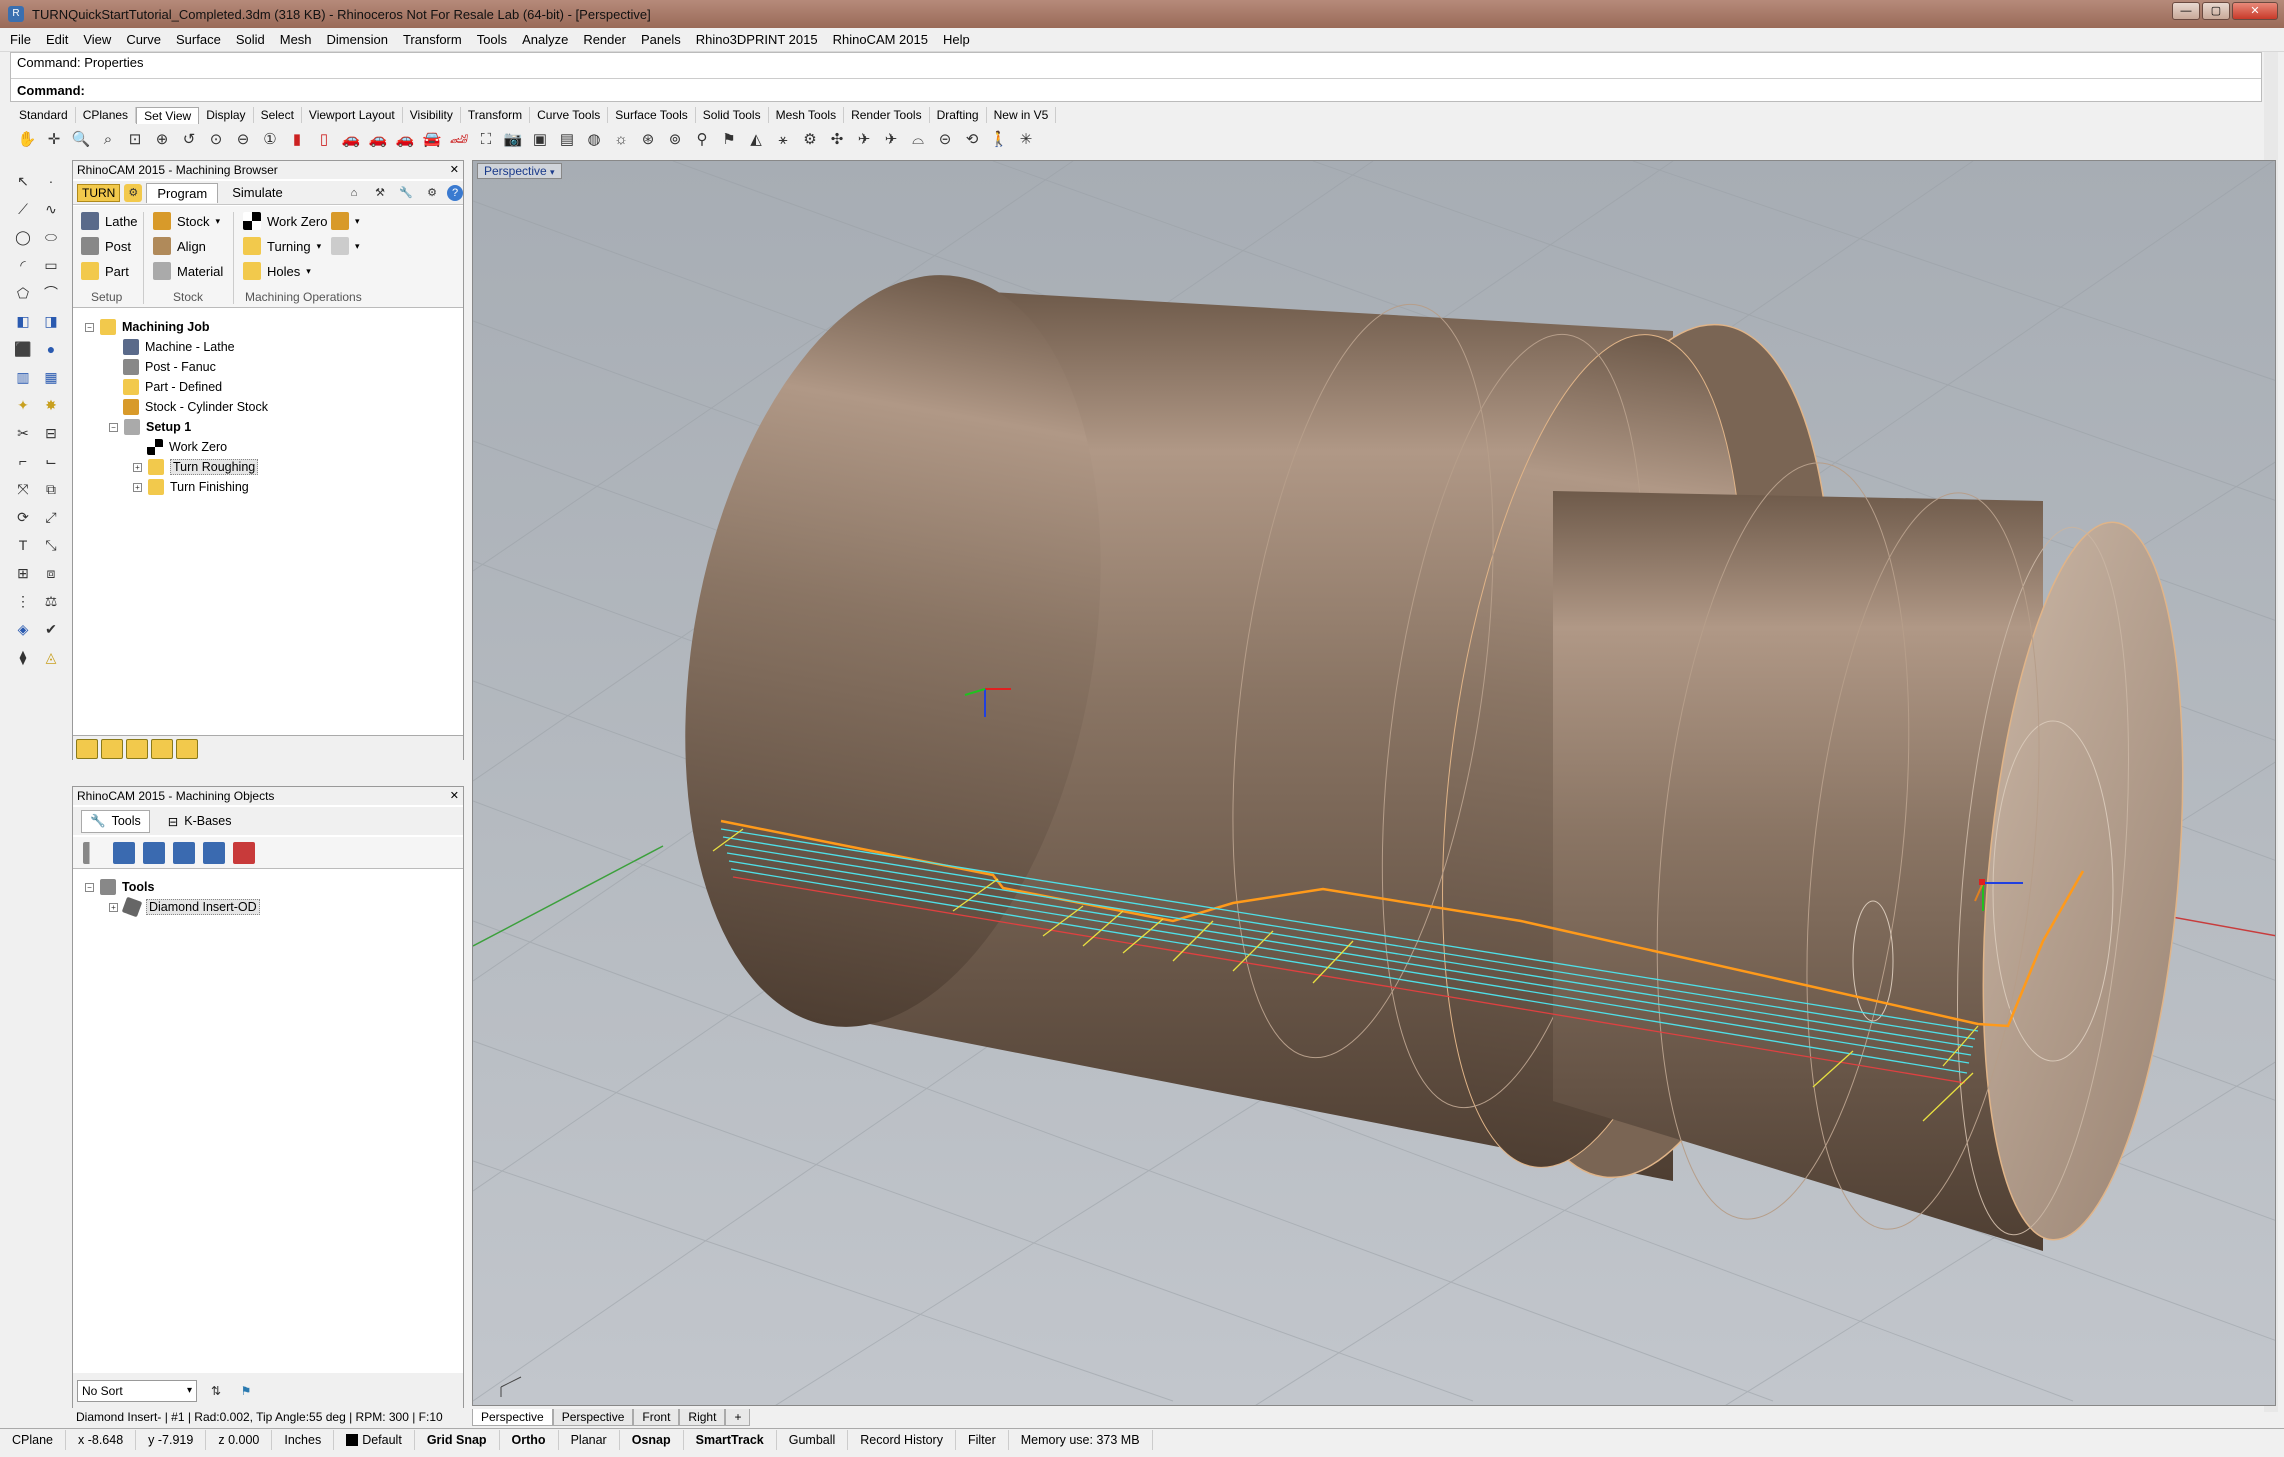  I want to click on freeform-icon: ⌒, so click(51, 294).